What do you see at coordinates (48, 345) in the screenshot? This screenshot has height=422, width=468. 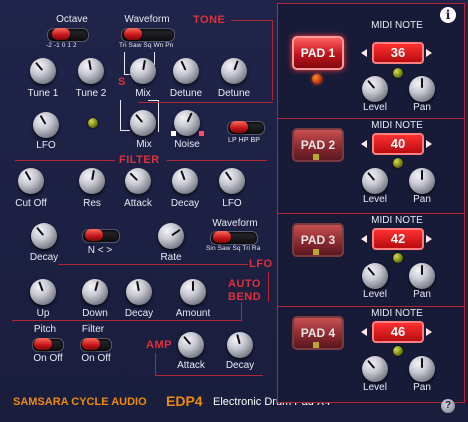 I see `pitch-bend-switch` at bounding box center [48, 345].